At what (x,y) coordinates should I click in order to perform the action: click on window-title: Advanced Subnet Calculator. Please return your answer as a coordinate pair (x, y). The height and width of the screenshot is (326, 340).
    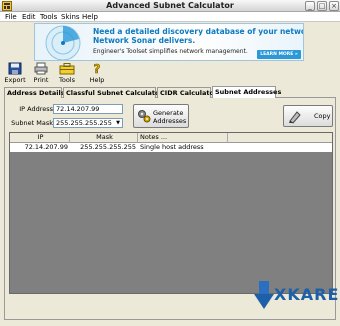
    Looking at the image, I should click on (170, 5).